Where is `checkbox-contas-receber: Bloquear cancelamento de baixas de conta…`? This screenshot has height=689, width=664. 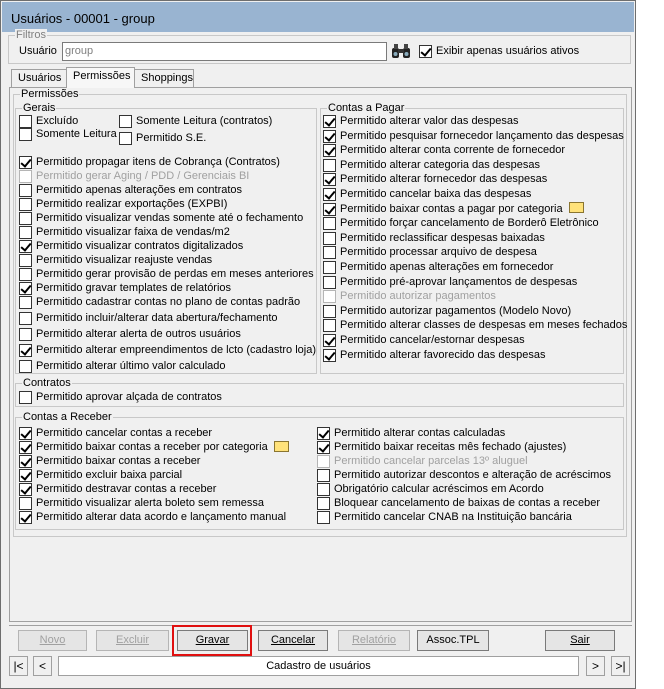
checkbox-contas-receber: Bloquear cancelamento de baixas de conta… is located at coordinates (458, 504).